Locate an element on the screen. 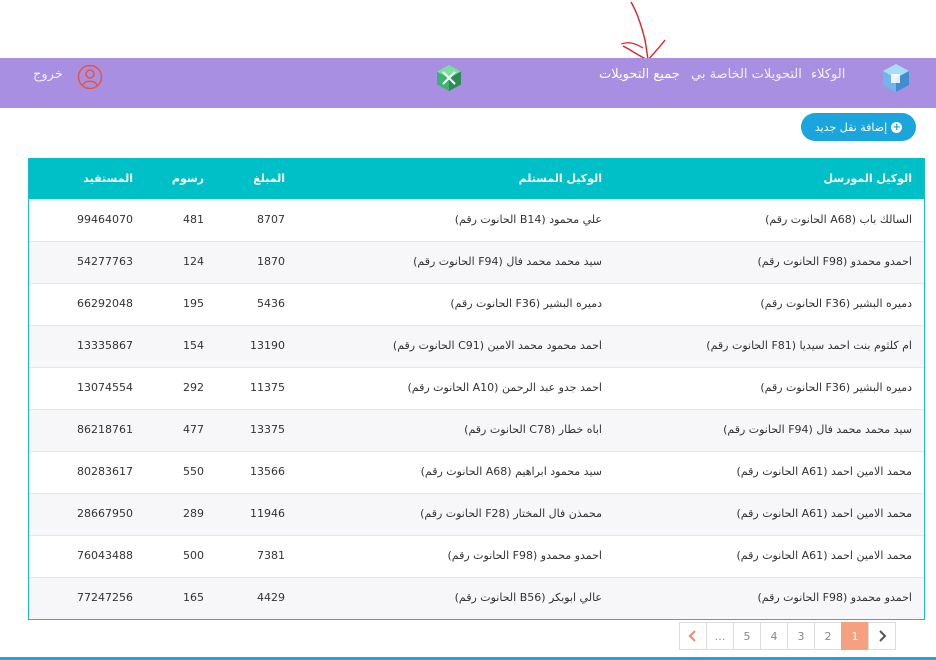 This screenshot has width=936, height=660. add-transfer-button: + إضافة نقل جديد is located at coordinates (858, 127).